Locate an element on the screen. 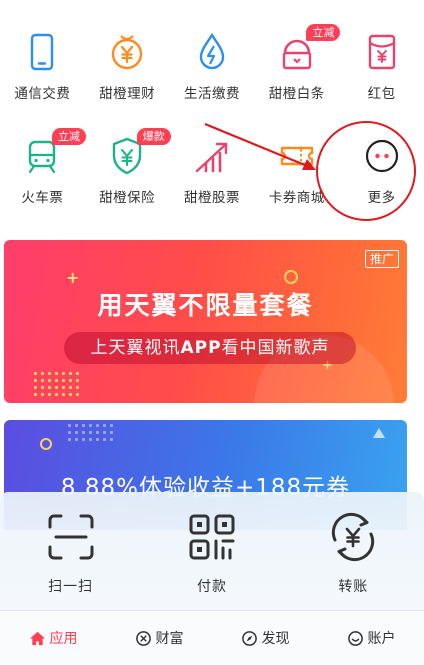 The image size is (424, 665). service-insurance: 爆款 甜橙保险 is located at coordinates (128, 167).